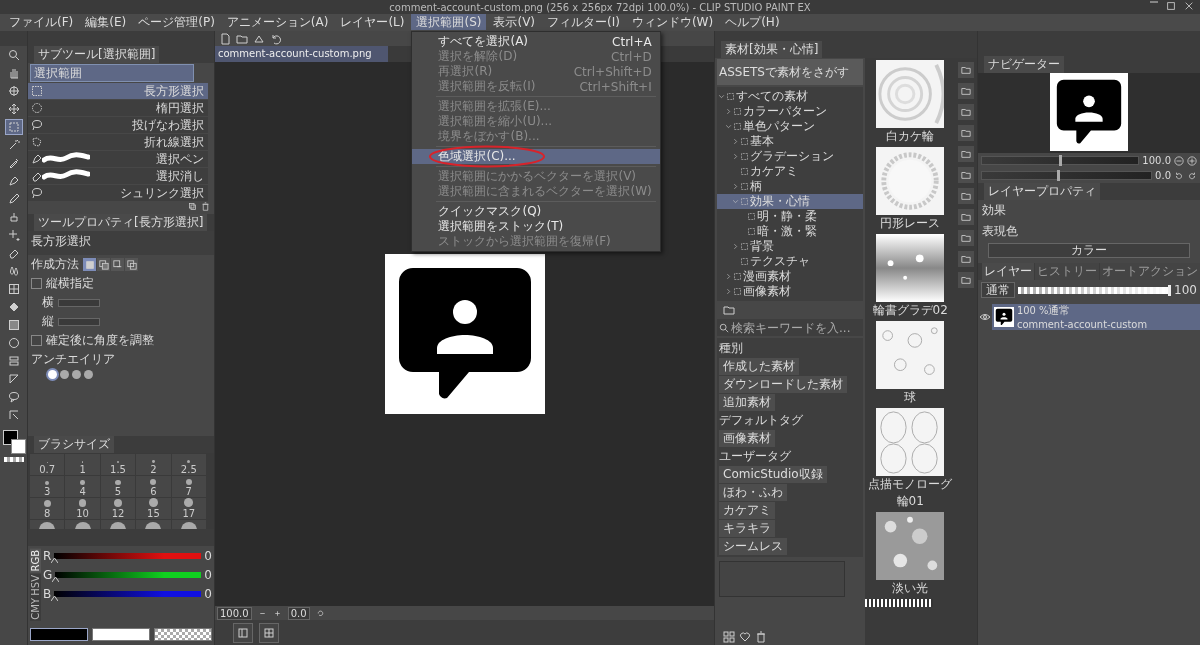 Image resolution: width=1200 pixels, height=645 pixels. What do you see at coordinates (790, 291) in the screenshot?
I see `tree-item: 画像素材` at bounding box center [790, 291].